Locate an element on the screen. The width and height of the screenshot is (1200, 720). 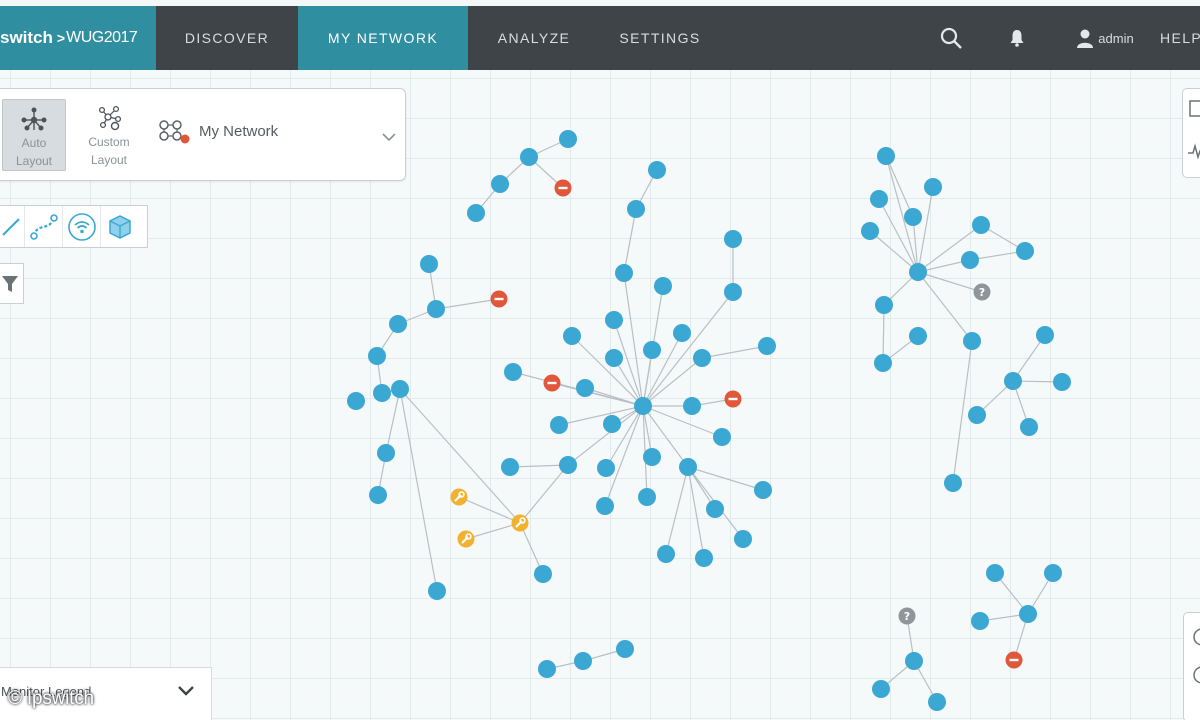
network-dropdown-chevron is located at coordinates (389, 138).